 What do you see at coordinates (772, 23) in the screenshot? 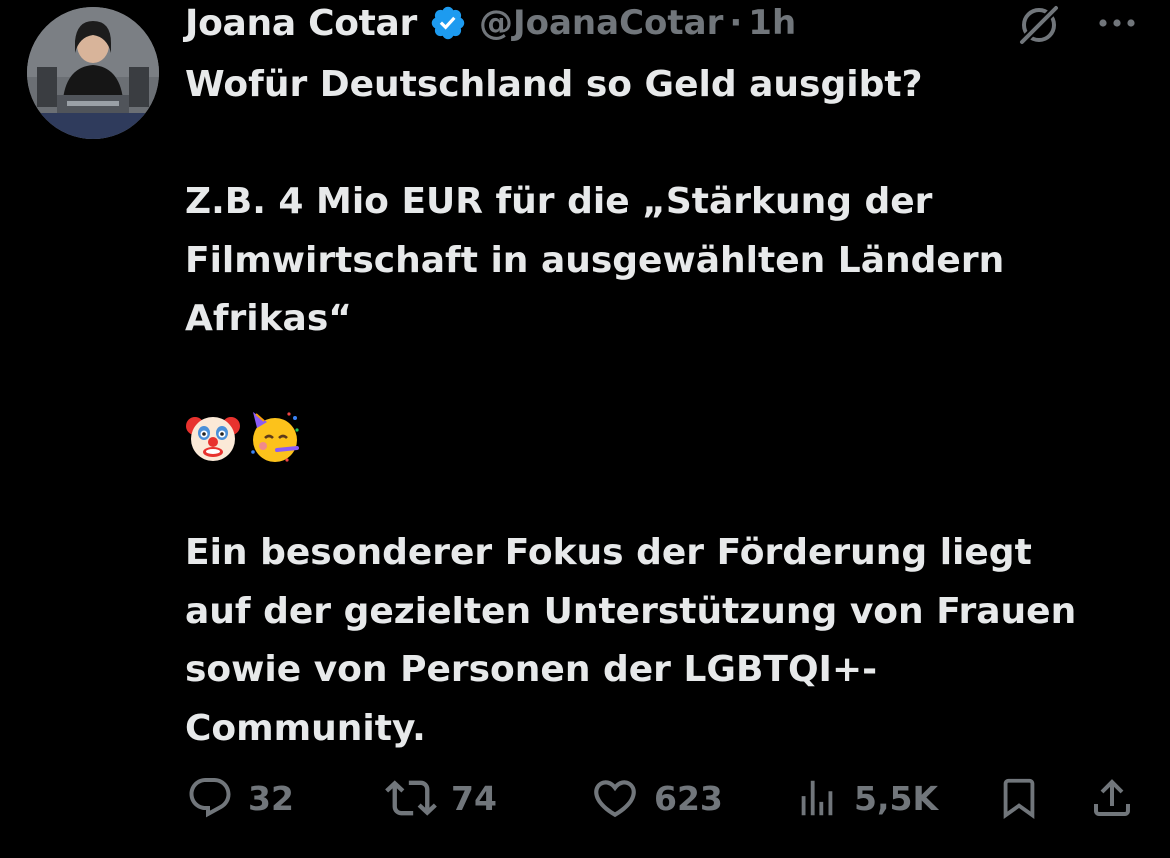
I see `post-time: 1h` at bounding box center [772, 23].